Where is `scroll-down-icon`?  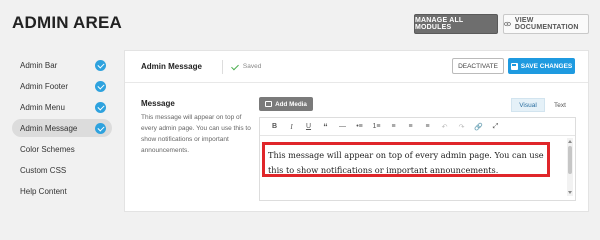 scroll-down-icon is located at coordinates (570, 192).